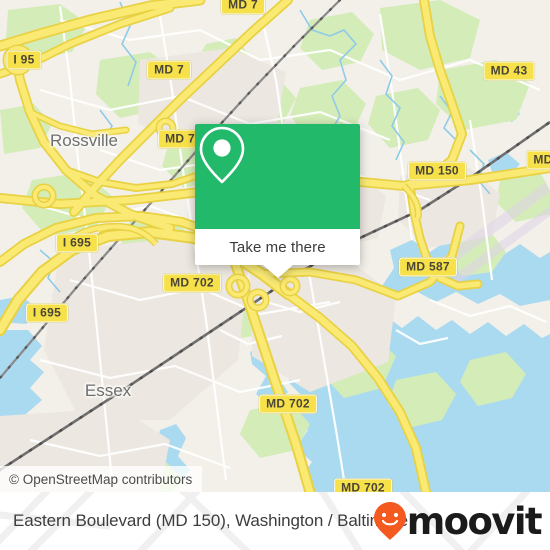 This screenshot has width=550, height=550. Describe the element at coordinates (108, 390) in the screenshot. I see `place-label-essex: Essex` at that location.